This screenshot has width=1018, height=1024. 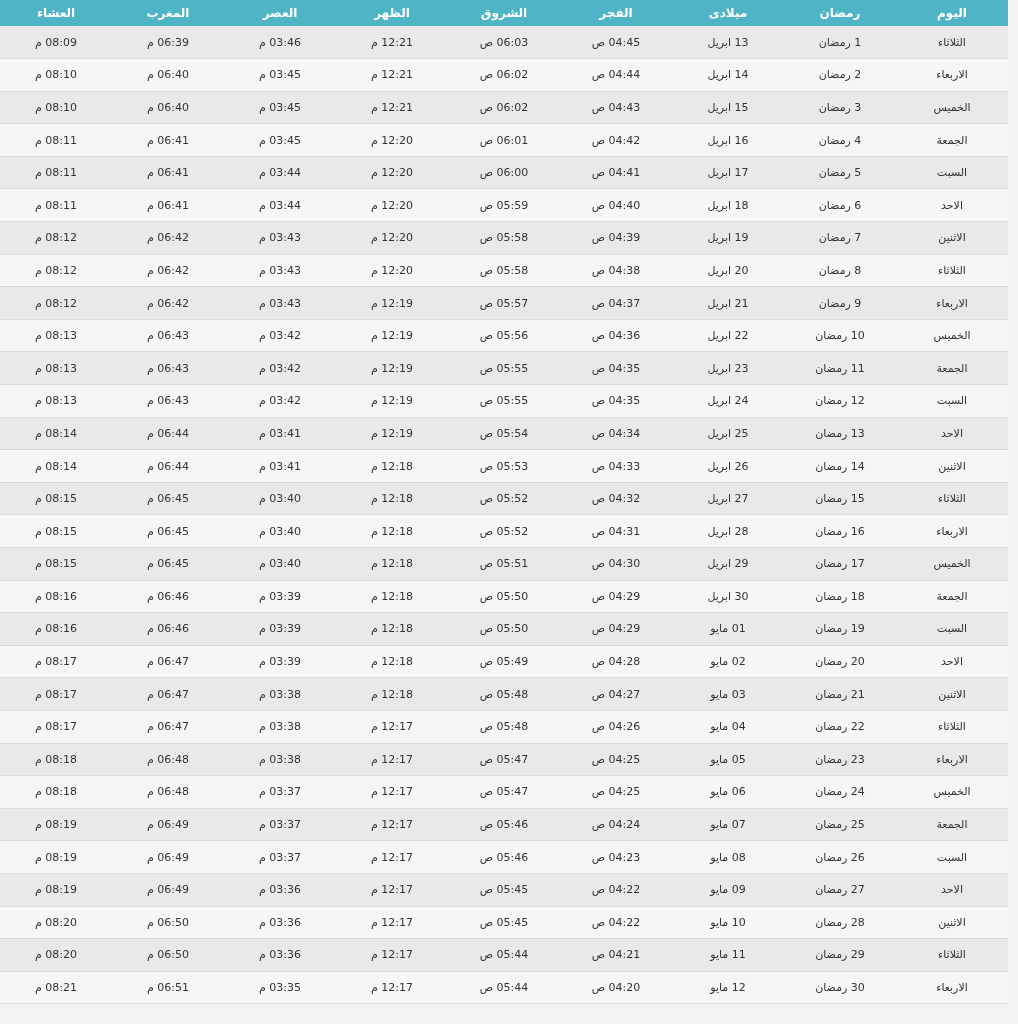 I want to click on table-cell: 29 ابريل, so click(x=728, y=564).